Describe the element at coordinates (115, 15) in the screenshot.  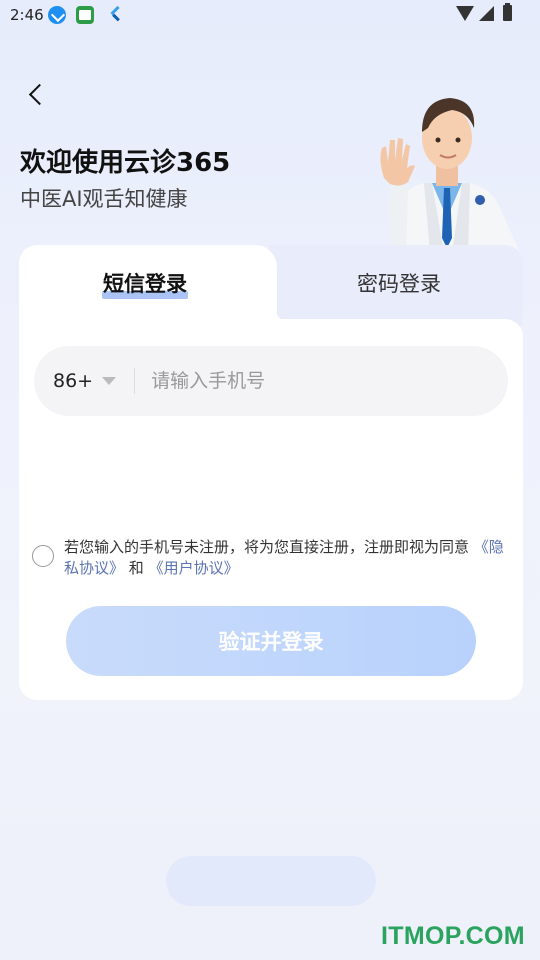
I see `flutter-icon` at that location.